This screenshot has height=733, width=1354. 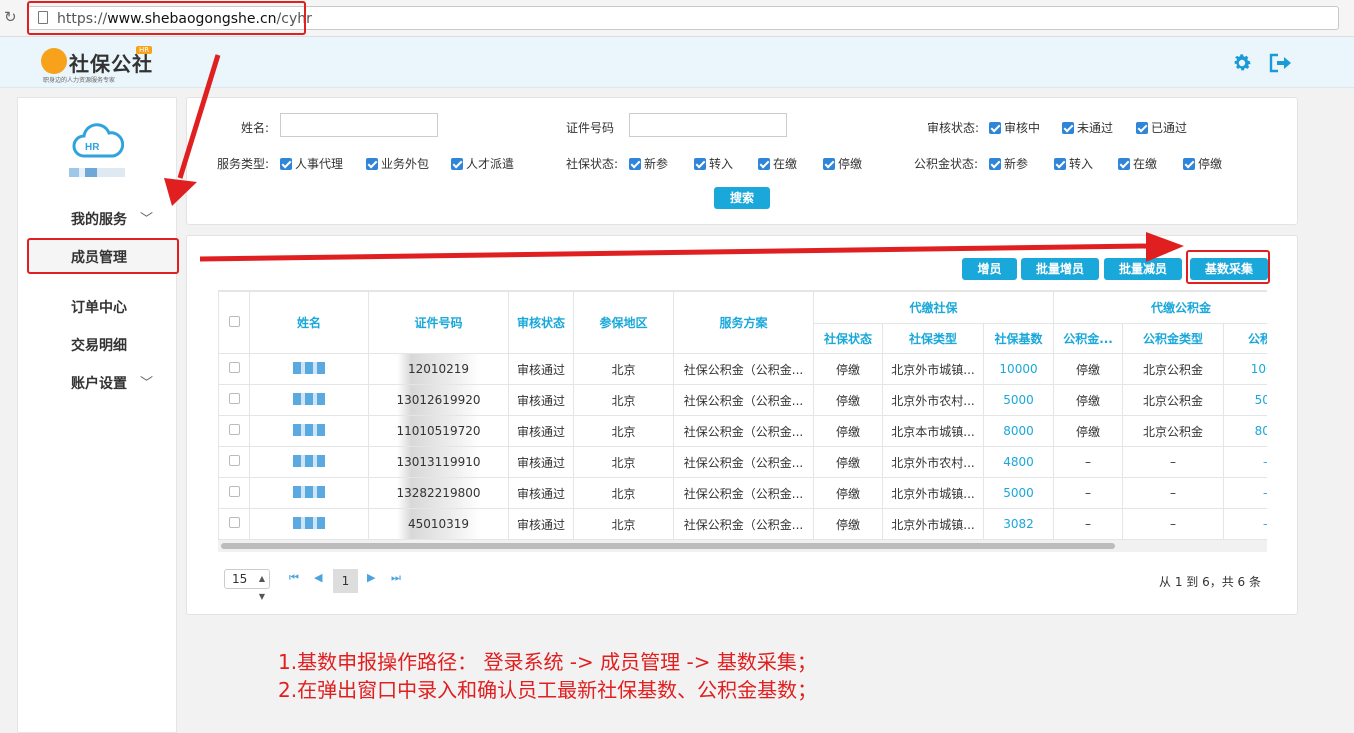 What do you see at coordinates (97, 258) in the screenshot?
I see `sidebar-item-member-label-row: 成员管理` at bounding box center [97, 258].